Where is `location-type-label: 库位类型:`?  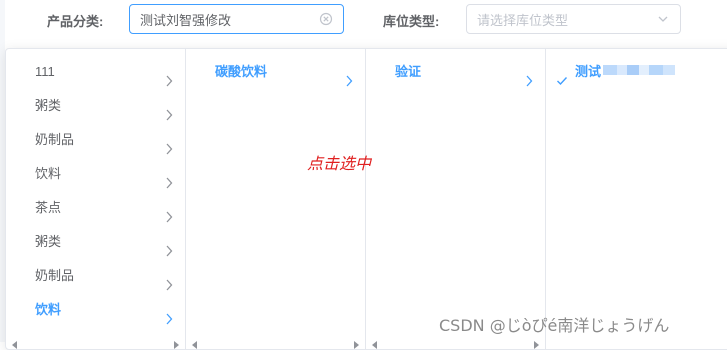
location-type-label: 库位类型: is located at coordinates (411, 21).